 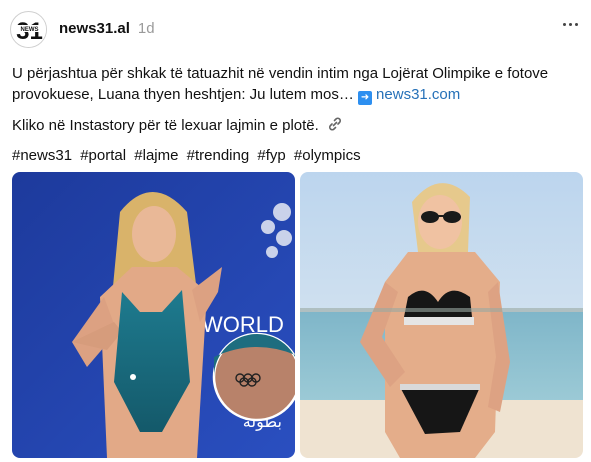 I want to click on more-options-icon, so click(x=571, y=26).